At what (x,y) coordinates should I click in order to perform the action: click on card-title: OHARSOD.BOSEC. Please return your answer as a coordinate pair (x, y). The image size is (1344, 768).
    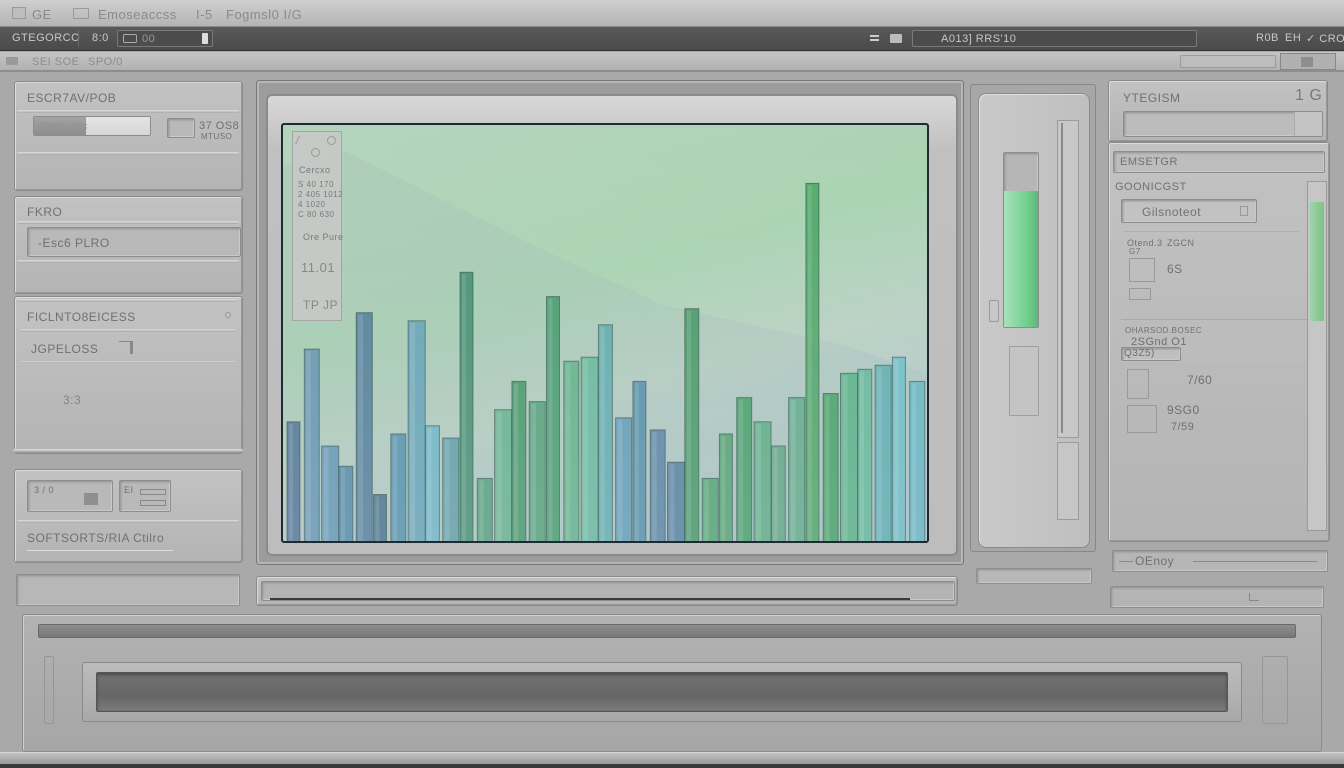
    Looking at the image, I should click on (1164, 330).